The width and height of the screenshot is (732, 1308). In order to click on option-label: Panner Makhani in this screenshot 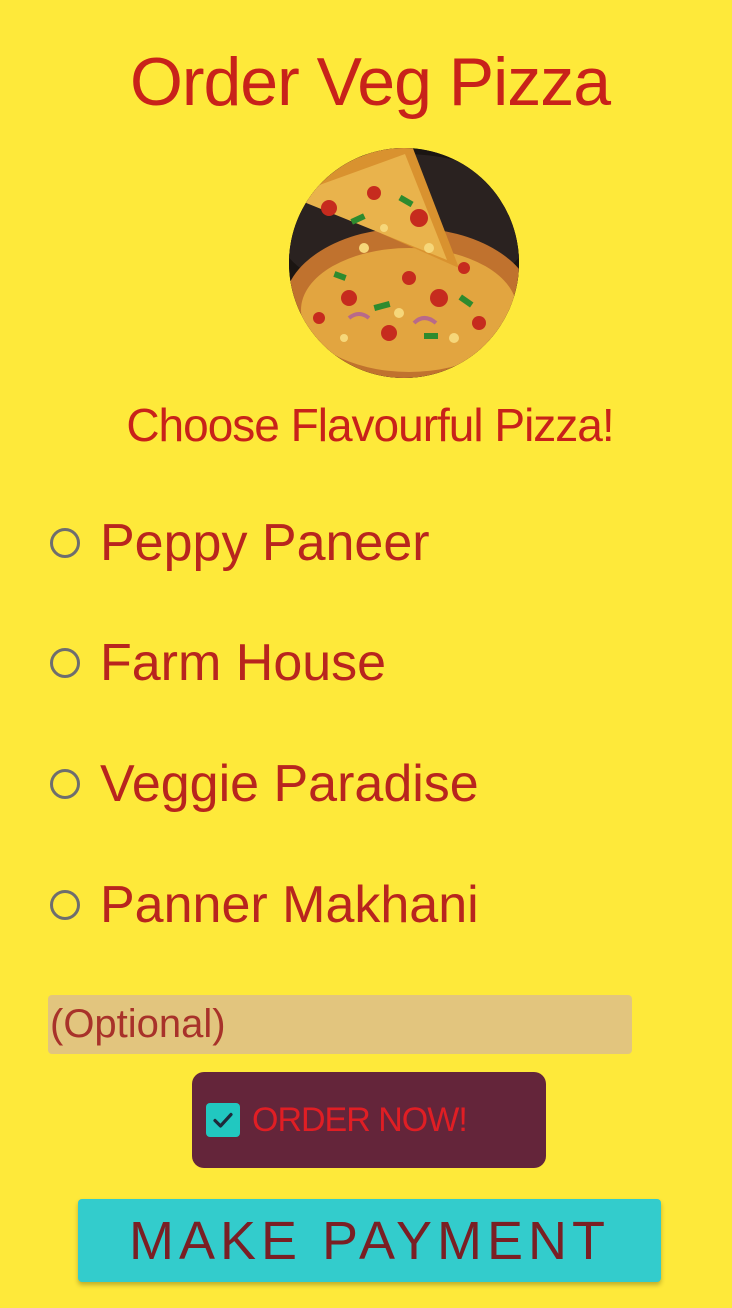, I will do `click(289, 905)`.